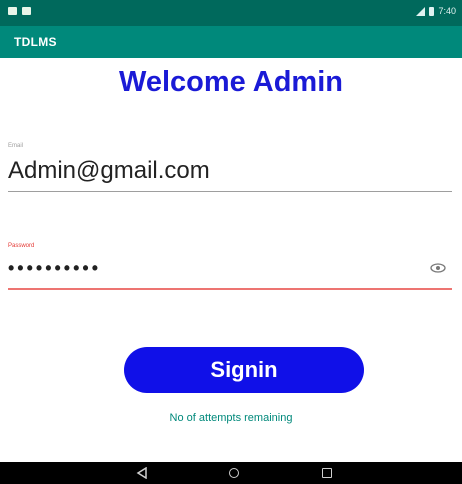 This screenshot has height=484, width=462. Describe the element at coordinates (16, 146) in the screenshot. I see `email-label: Email` at that location.